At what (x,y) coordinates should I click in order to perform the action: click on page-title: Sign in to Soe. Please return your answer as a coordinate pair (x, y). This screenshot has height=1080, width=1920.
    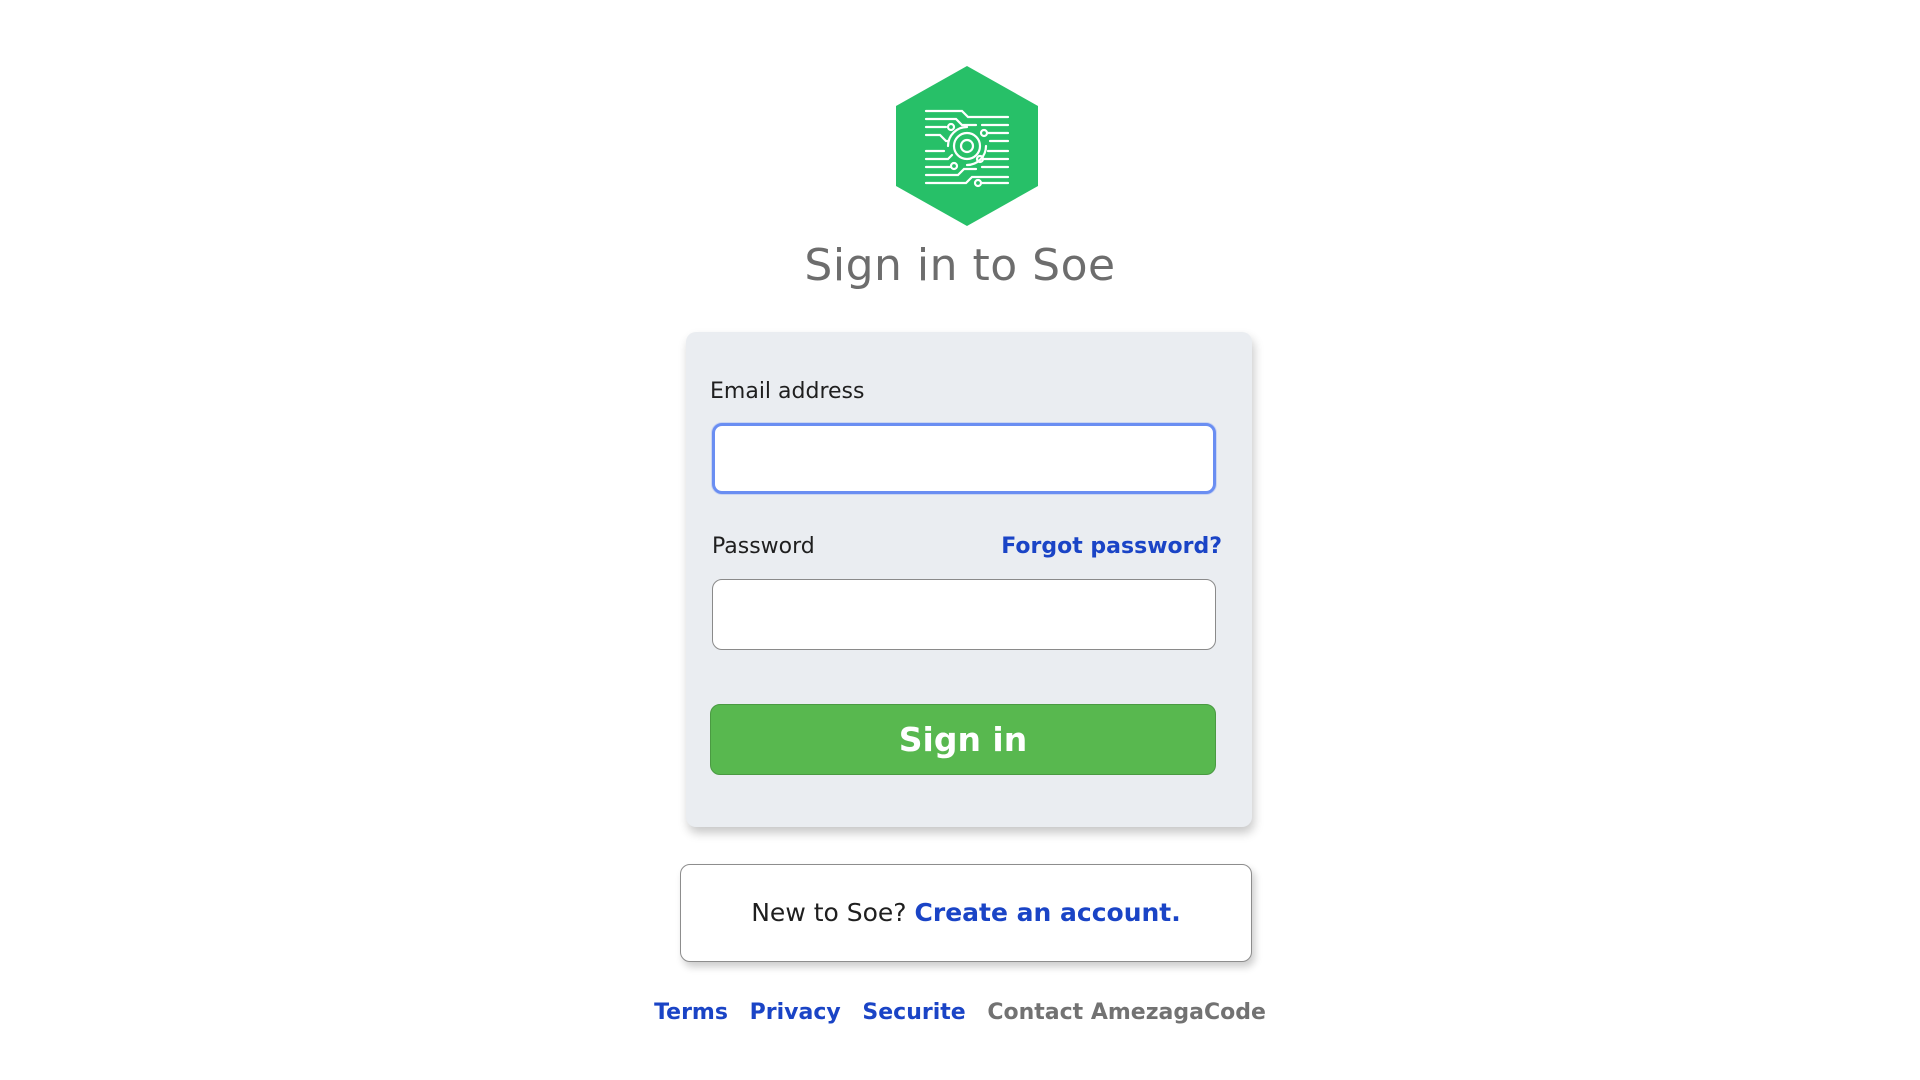
    Looking at the image, I should click on (960, 265).